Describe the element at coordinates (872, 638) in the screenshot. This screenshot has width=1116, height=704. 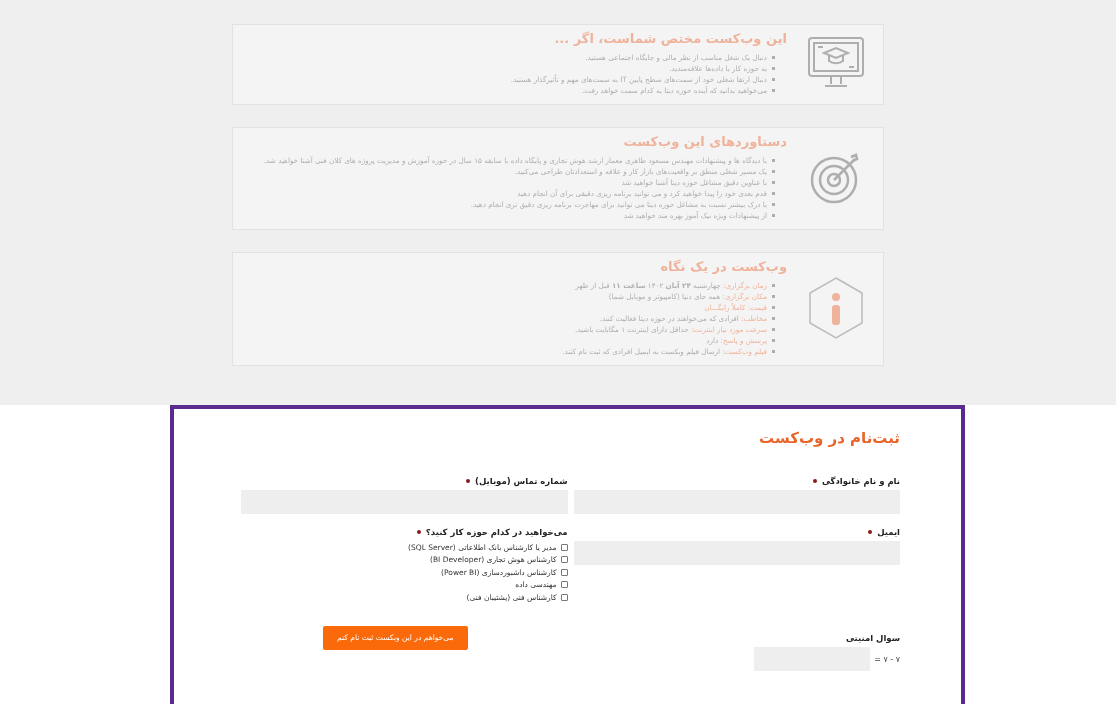
I see `field-label: سوال امنیتی` at that location.